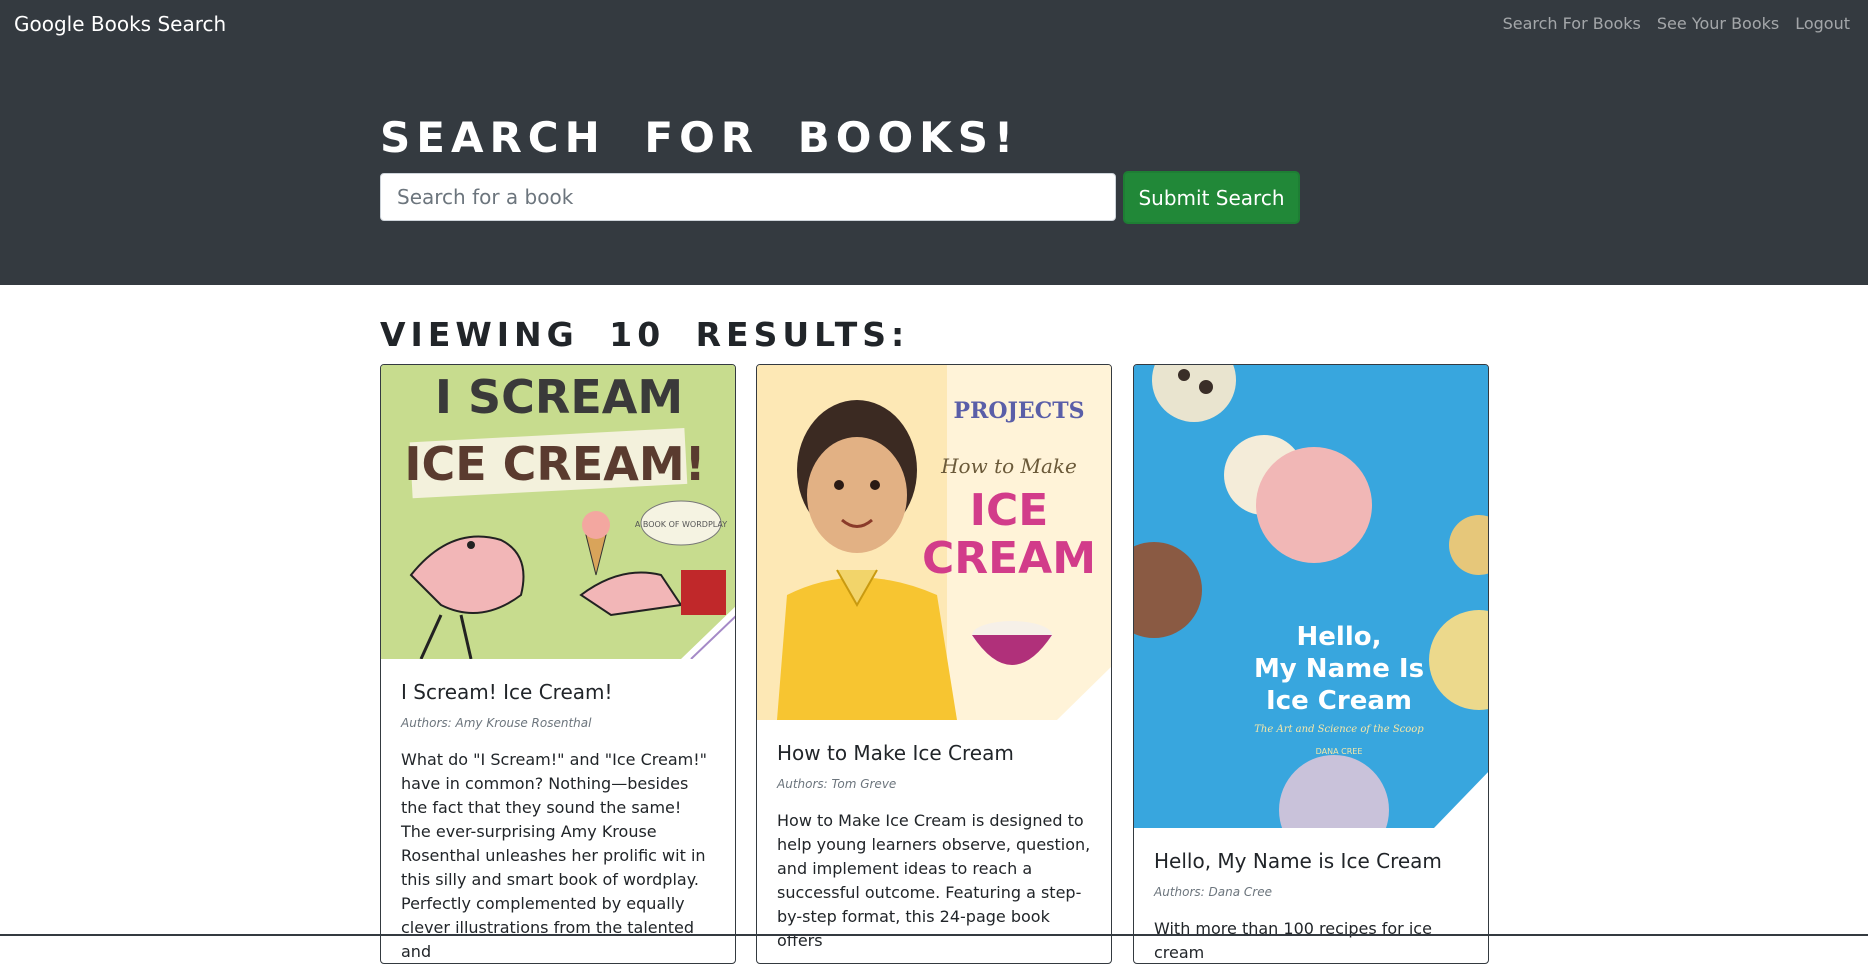 The height and width of the screenshot is (964, 1868). What do you see at coordinates (681, 524) in the screenshot?
I see `svg-text: A BOOK OF WORDPLAY` at bounding box center [681, 524].